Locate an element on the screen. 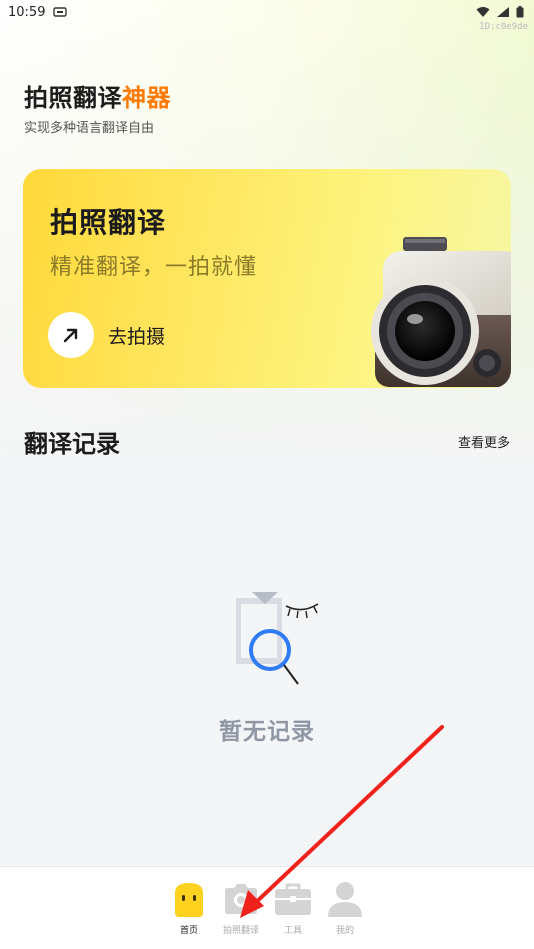  status-bar: 10:59 is located at coordinates (267, 12).